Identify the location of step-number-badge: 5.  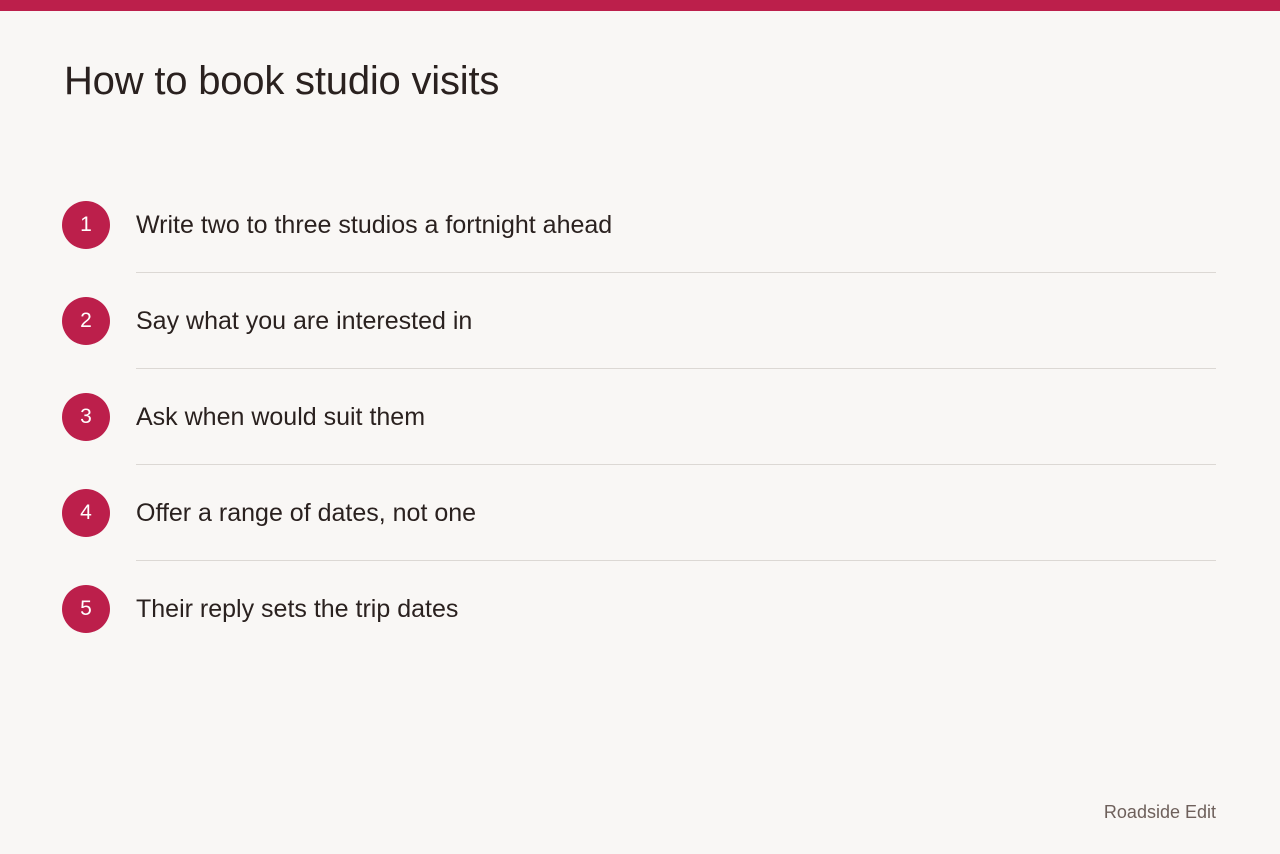
(86, 609).